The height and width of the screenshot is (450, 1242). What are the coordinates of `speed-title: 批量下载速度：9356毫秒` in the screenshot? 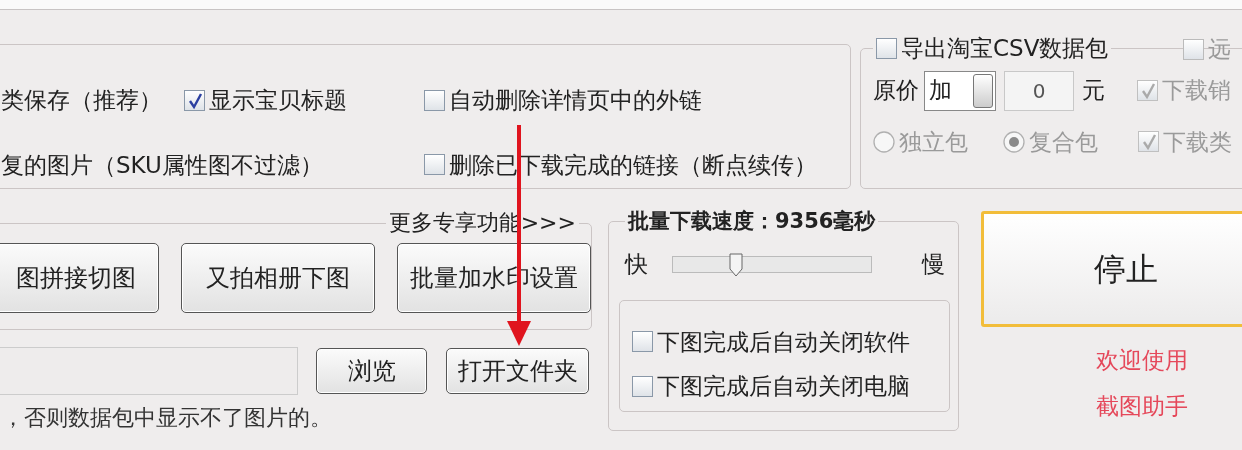 It's located at (751, 221).